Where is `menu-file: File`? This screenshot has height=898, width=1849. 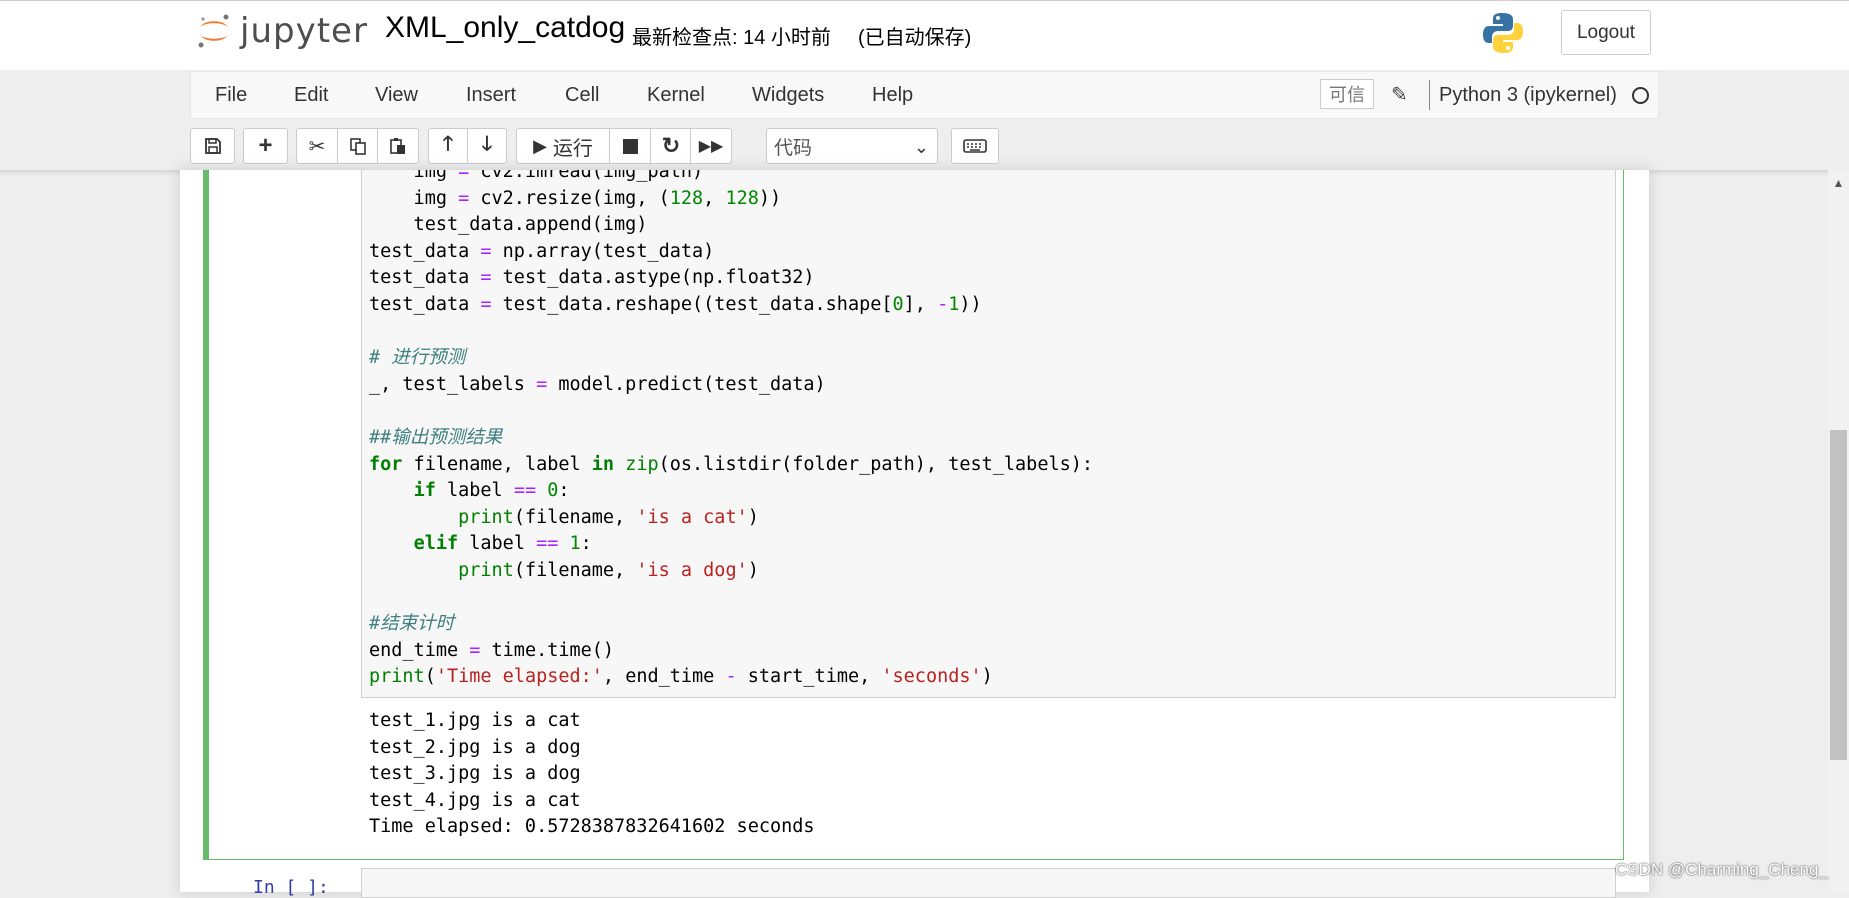 menu-file: File is located at coordinates (231, 95).